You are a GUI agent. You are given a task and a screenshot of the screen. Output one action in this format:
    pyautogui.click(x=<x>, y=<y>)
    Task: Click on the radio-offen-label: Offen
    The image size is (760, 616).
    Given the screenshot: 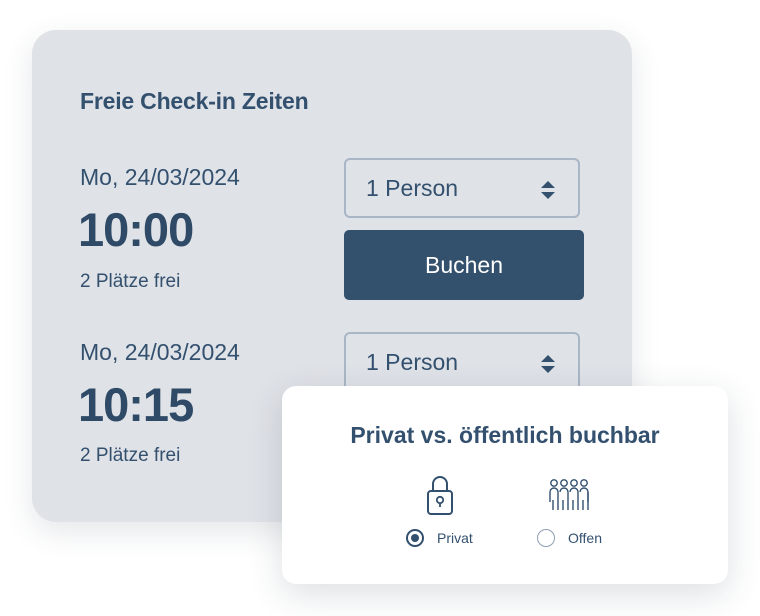 What is the action you would take?
    pyautogui.click(x=585, y=538)
    